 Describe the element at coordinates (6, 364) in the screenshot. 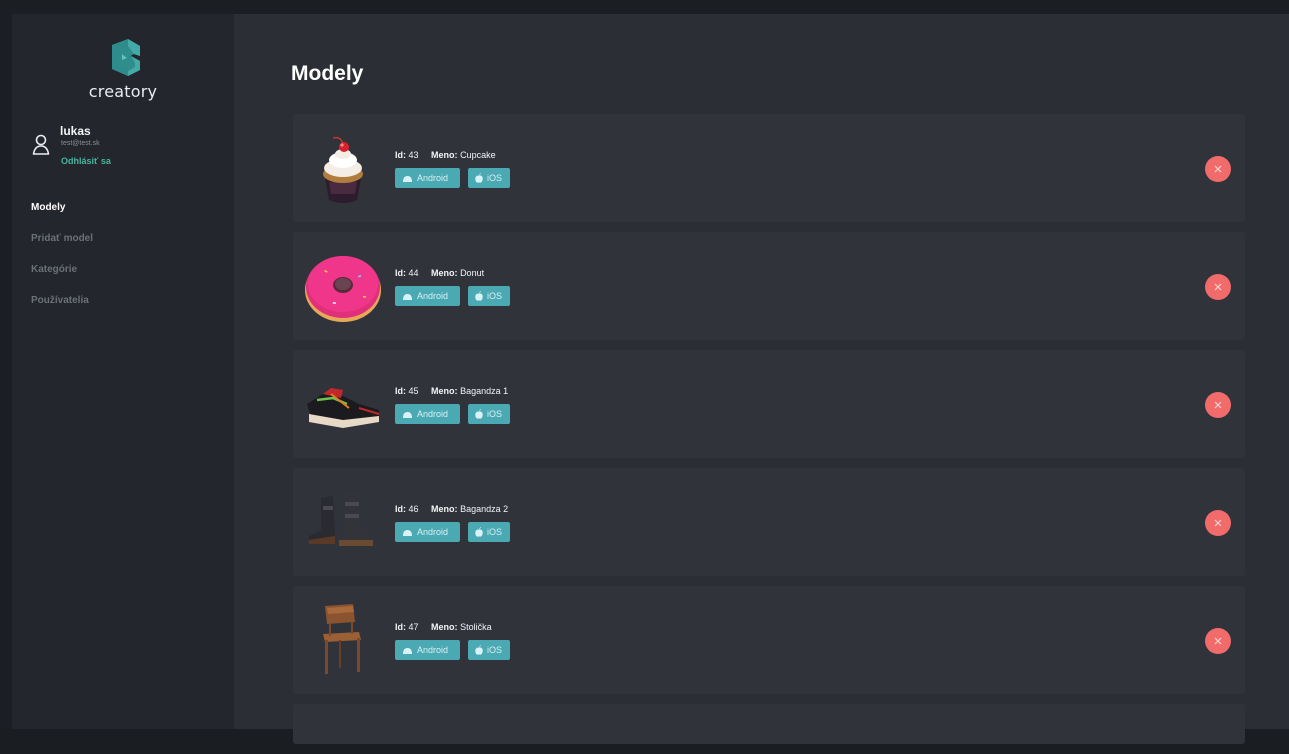

I see `window-left-border` at that location.